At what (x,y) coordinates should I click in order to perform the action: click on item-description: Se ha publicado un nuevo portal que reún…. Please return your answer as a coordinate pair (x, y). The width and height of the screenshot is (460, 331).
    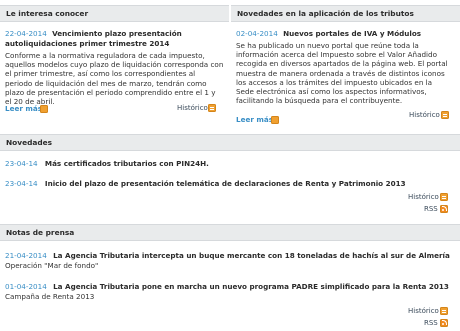
    Looking at the image, I should click on (342, 73).